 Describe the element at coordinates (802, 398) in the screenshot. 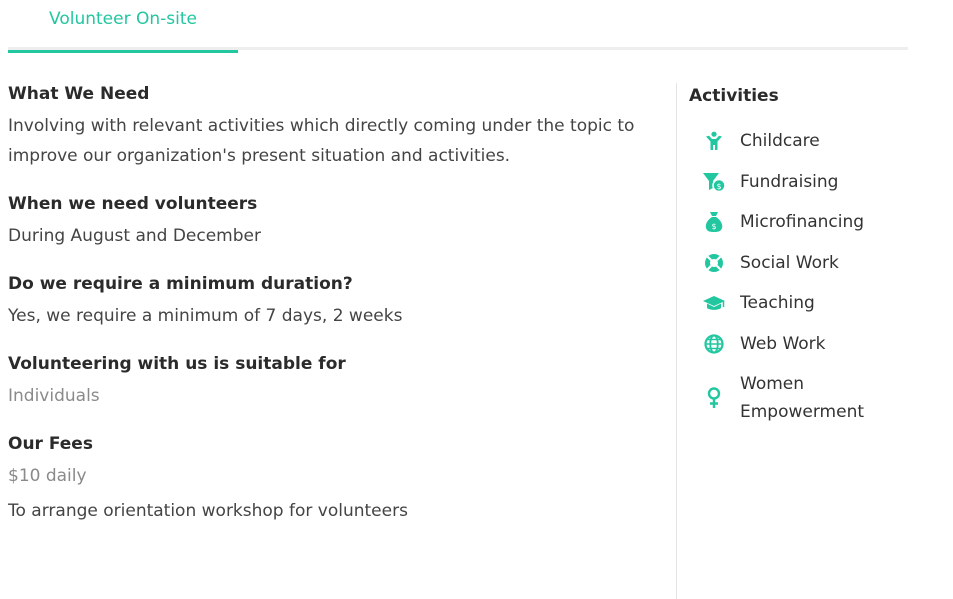

I see `activity-label: Women Empowerment` at that location.